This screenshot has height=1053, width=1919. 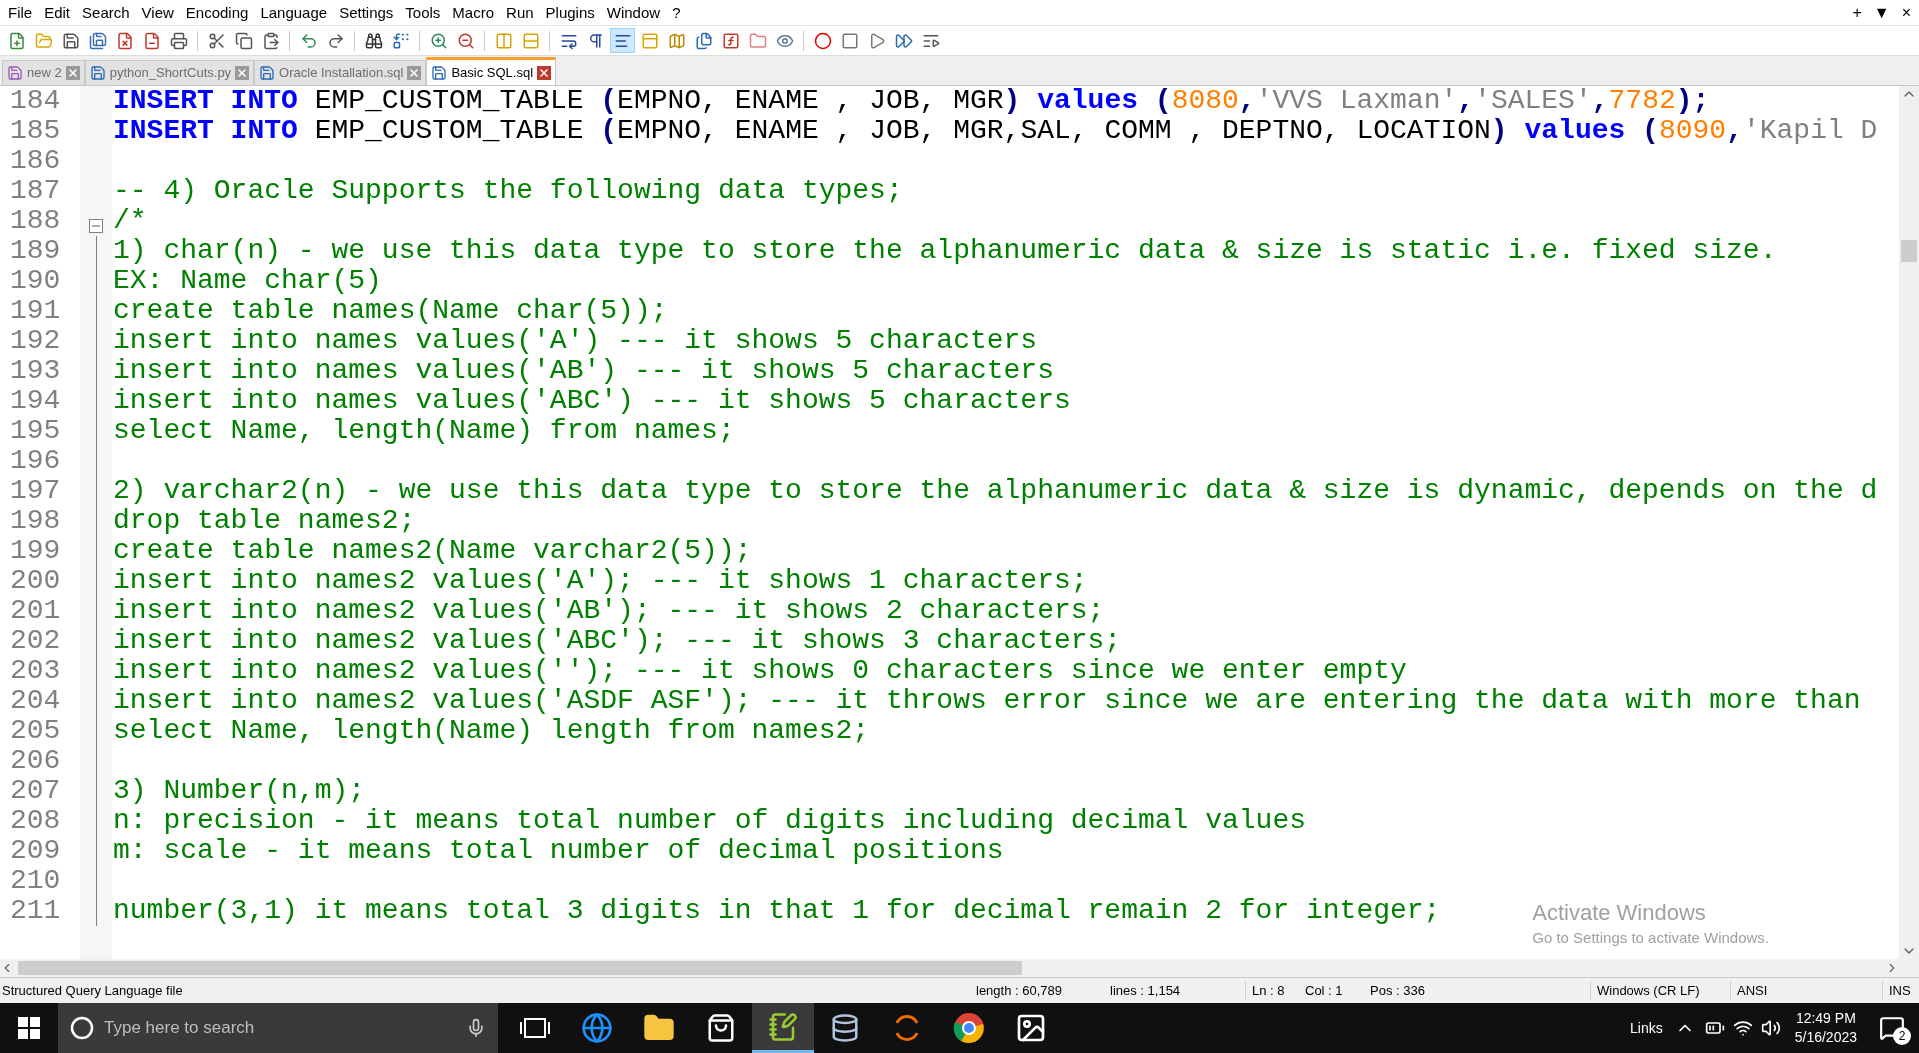 I want to click on line-number: 206, so click(x=36, y=761).